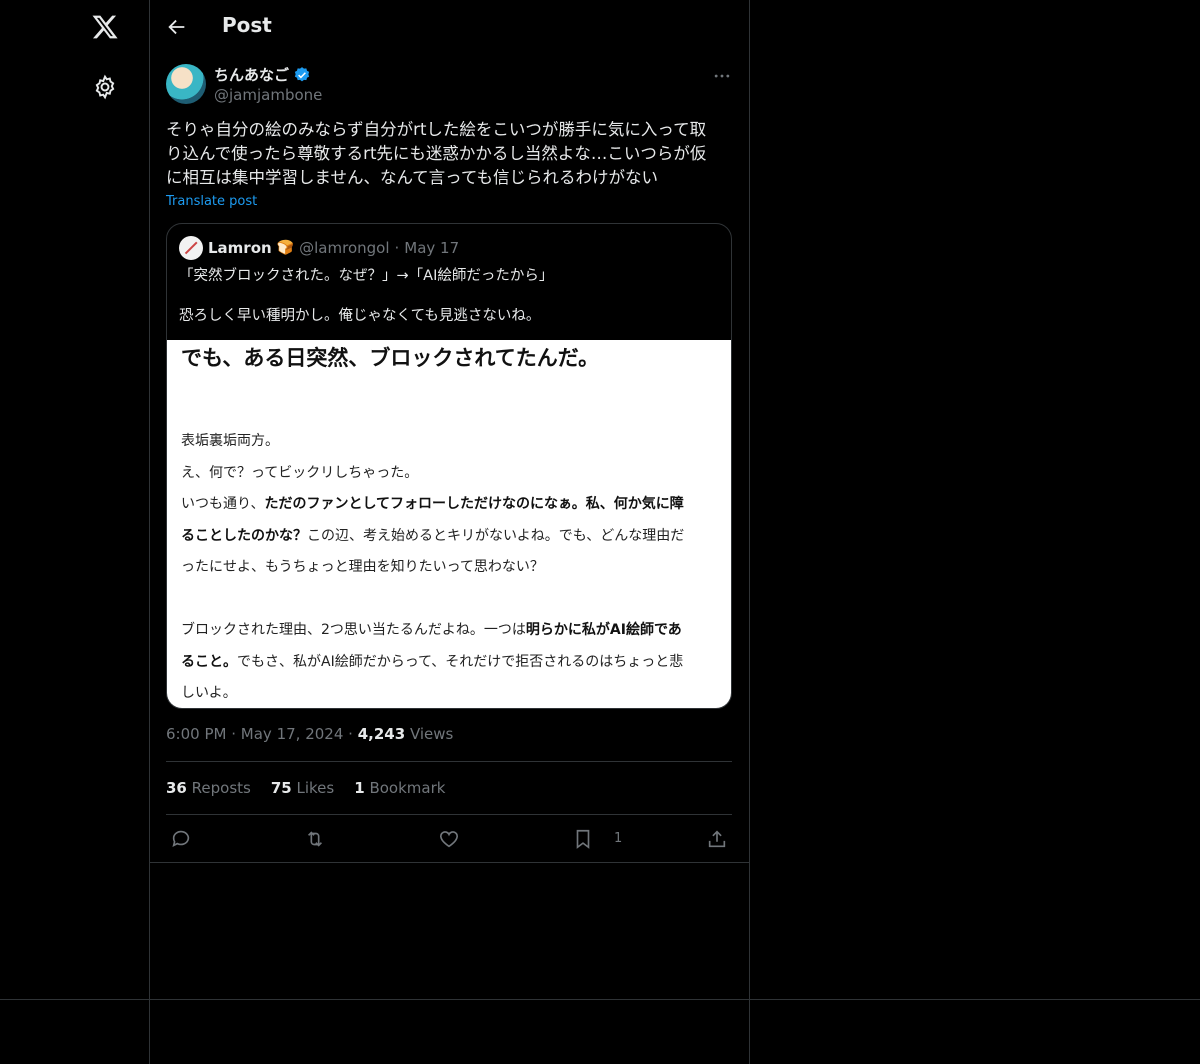 This screenshot has width=1200, height=1064. What do you see at coordinates (211, 201) in the screenshot?
I see `translate-post-link: Translate post` at bounding box center [211, 201].